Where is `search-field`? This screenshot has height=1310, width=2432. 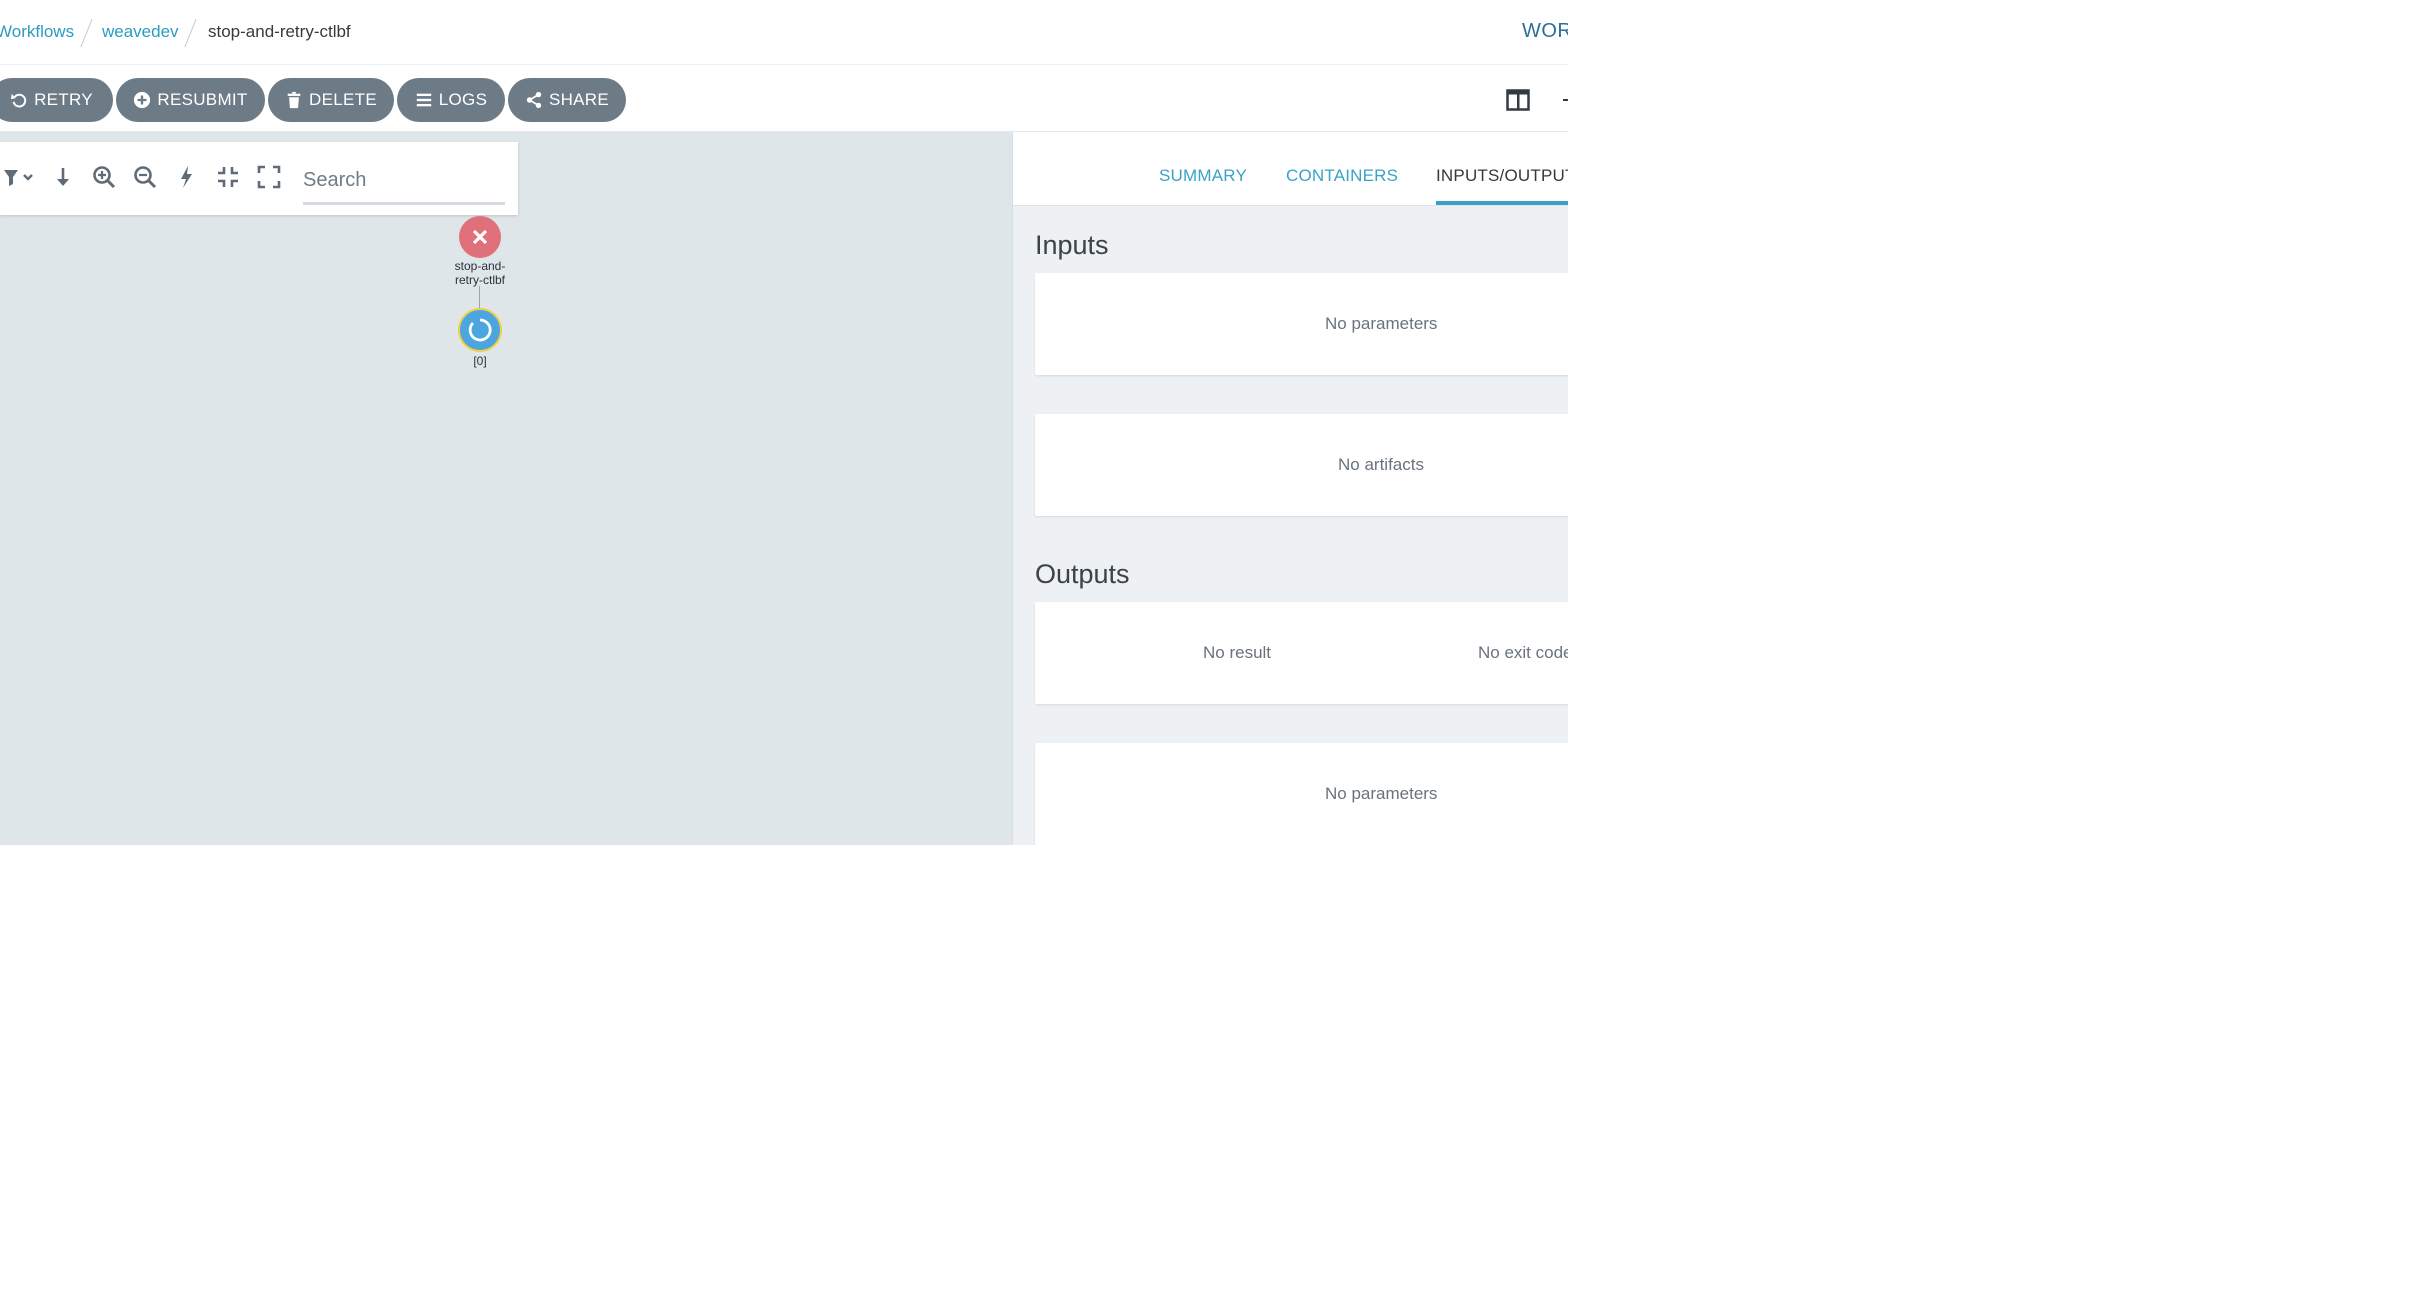 search-field is located at coordinates (404, 183).